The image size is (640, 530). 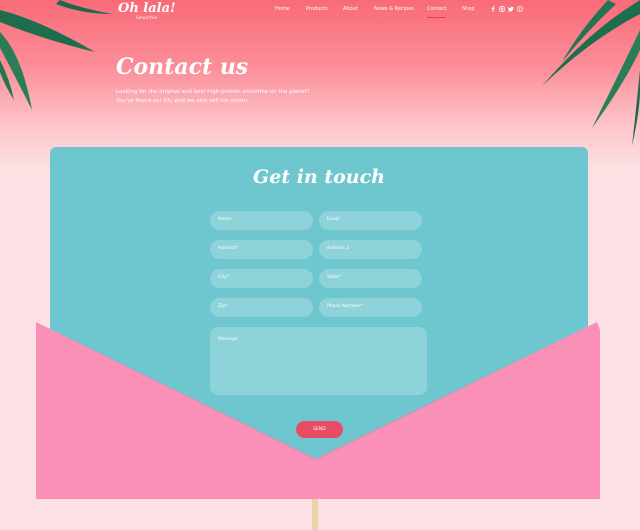 I want to click on address2-placeholder: Address 2, so click(x=338, y=248).